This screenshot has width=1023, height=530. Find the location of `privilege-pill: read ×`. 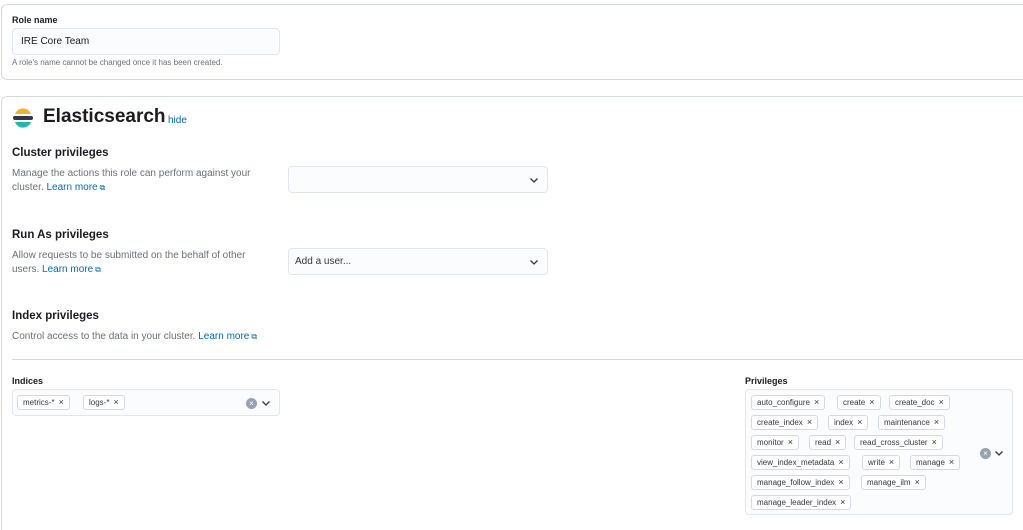

privilege-pill: read × is located at coordinates (828, 442).